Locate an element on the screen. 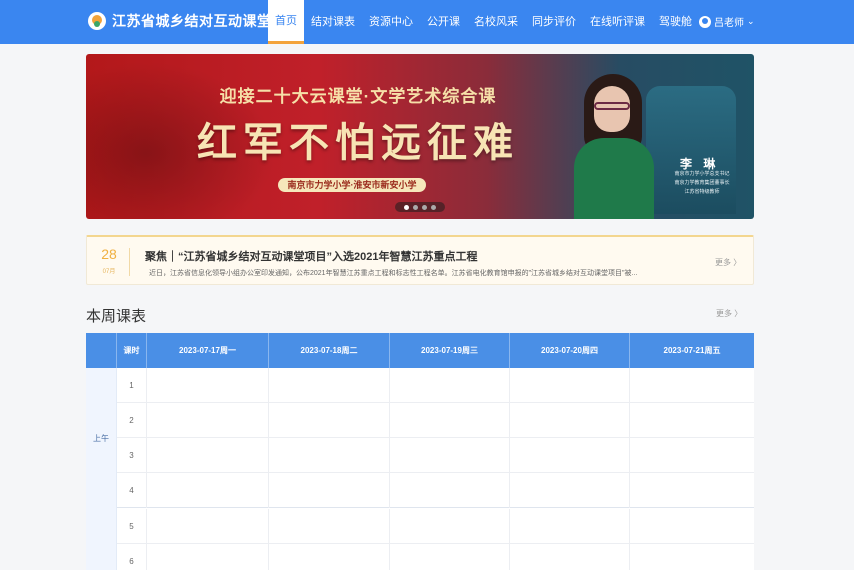 This screenshot has width=854, height=570. teacher-photo is located at coordinates (615, 145).